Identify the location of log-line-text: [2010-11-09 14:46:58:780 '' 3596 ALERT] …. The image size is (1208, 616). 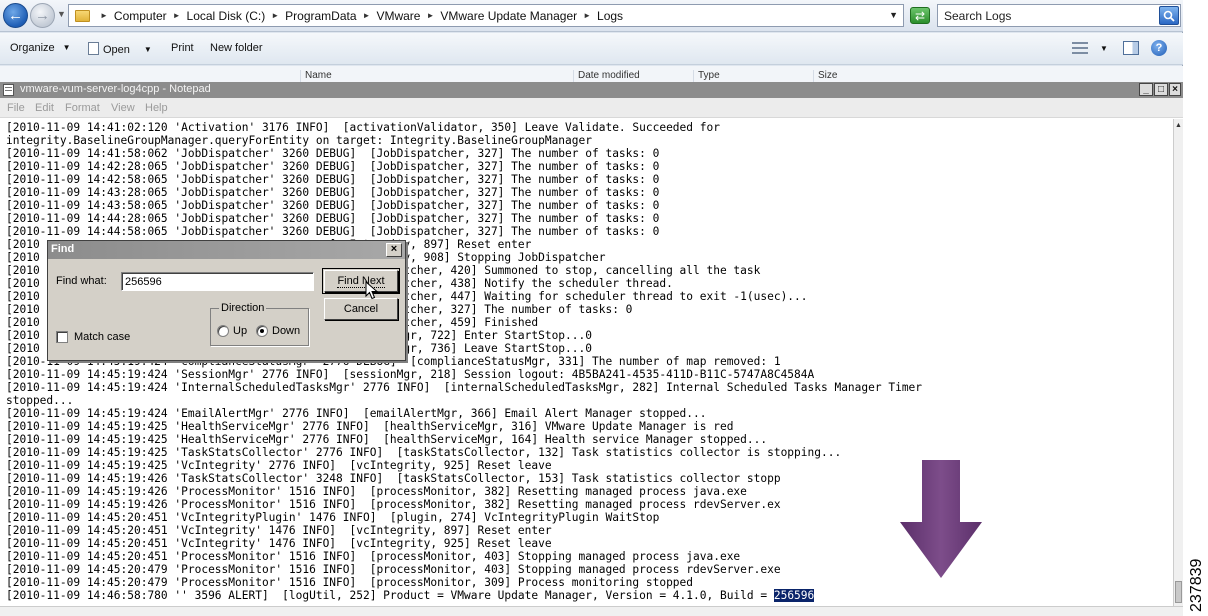
(390, 595).